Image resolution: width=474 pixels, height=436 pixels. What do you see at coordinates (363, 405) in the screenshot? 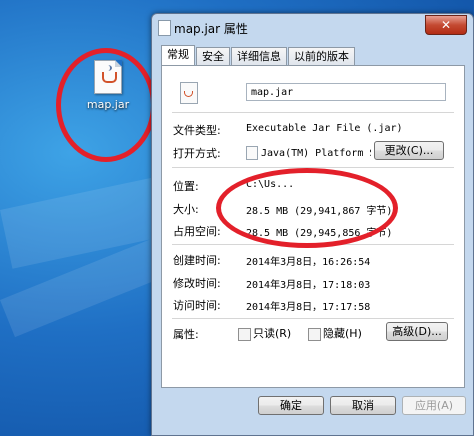
I see `cancel-button: 取消` at bounding box center [363, 405].